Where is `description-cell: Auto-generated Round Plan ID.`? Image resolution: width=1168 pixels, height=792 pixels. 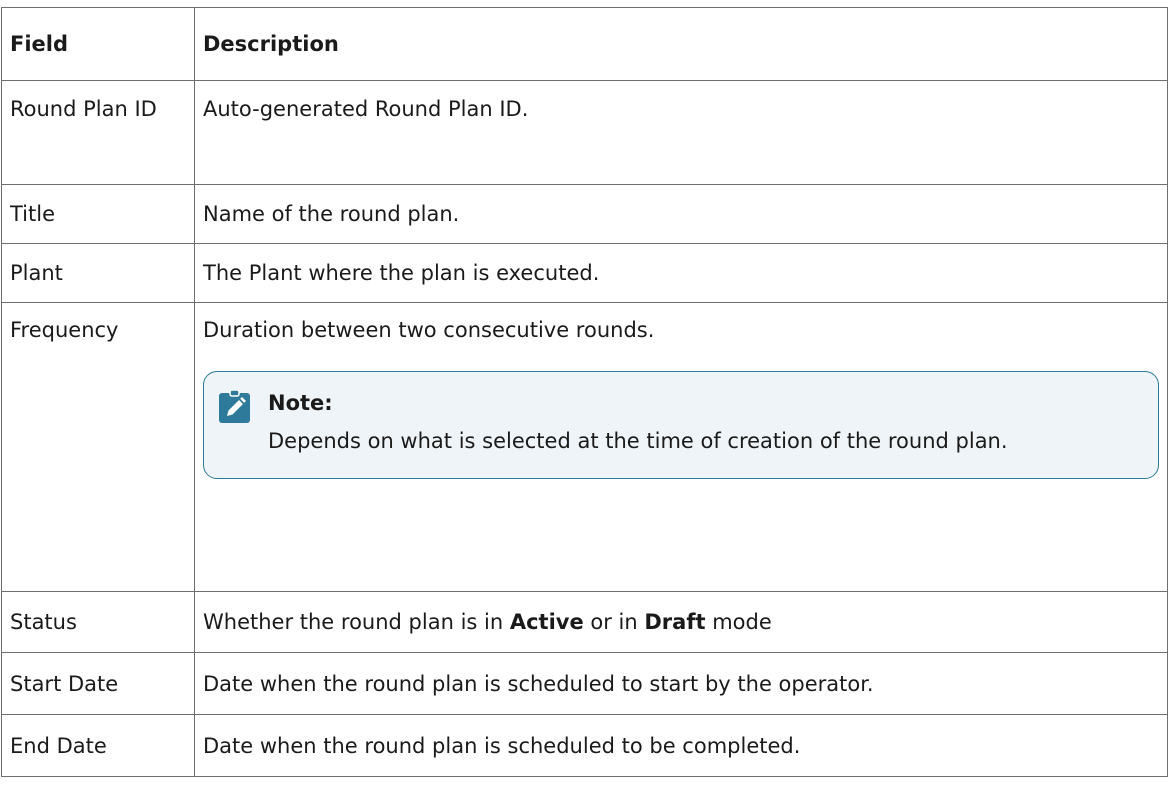
description-cell: Auto-generated Round Plan ID. is located at coordinates (681, 132).